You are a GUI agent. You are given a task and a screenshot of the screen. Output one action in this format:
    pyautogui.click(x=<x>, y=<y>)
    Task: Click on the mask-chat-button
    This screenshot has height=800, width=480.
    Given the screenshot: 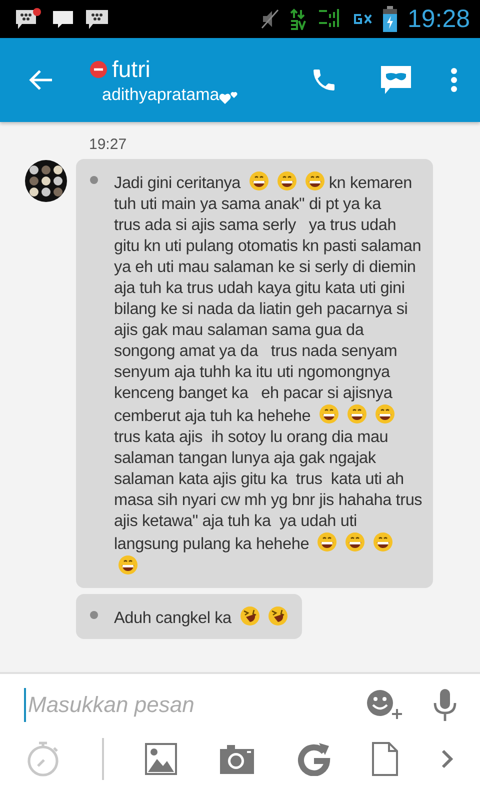 What is the action you would take?
    pyautogui.click(x=396, y=80)
    